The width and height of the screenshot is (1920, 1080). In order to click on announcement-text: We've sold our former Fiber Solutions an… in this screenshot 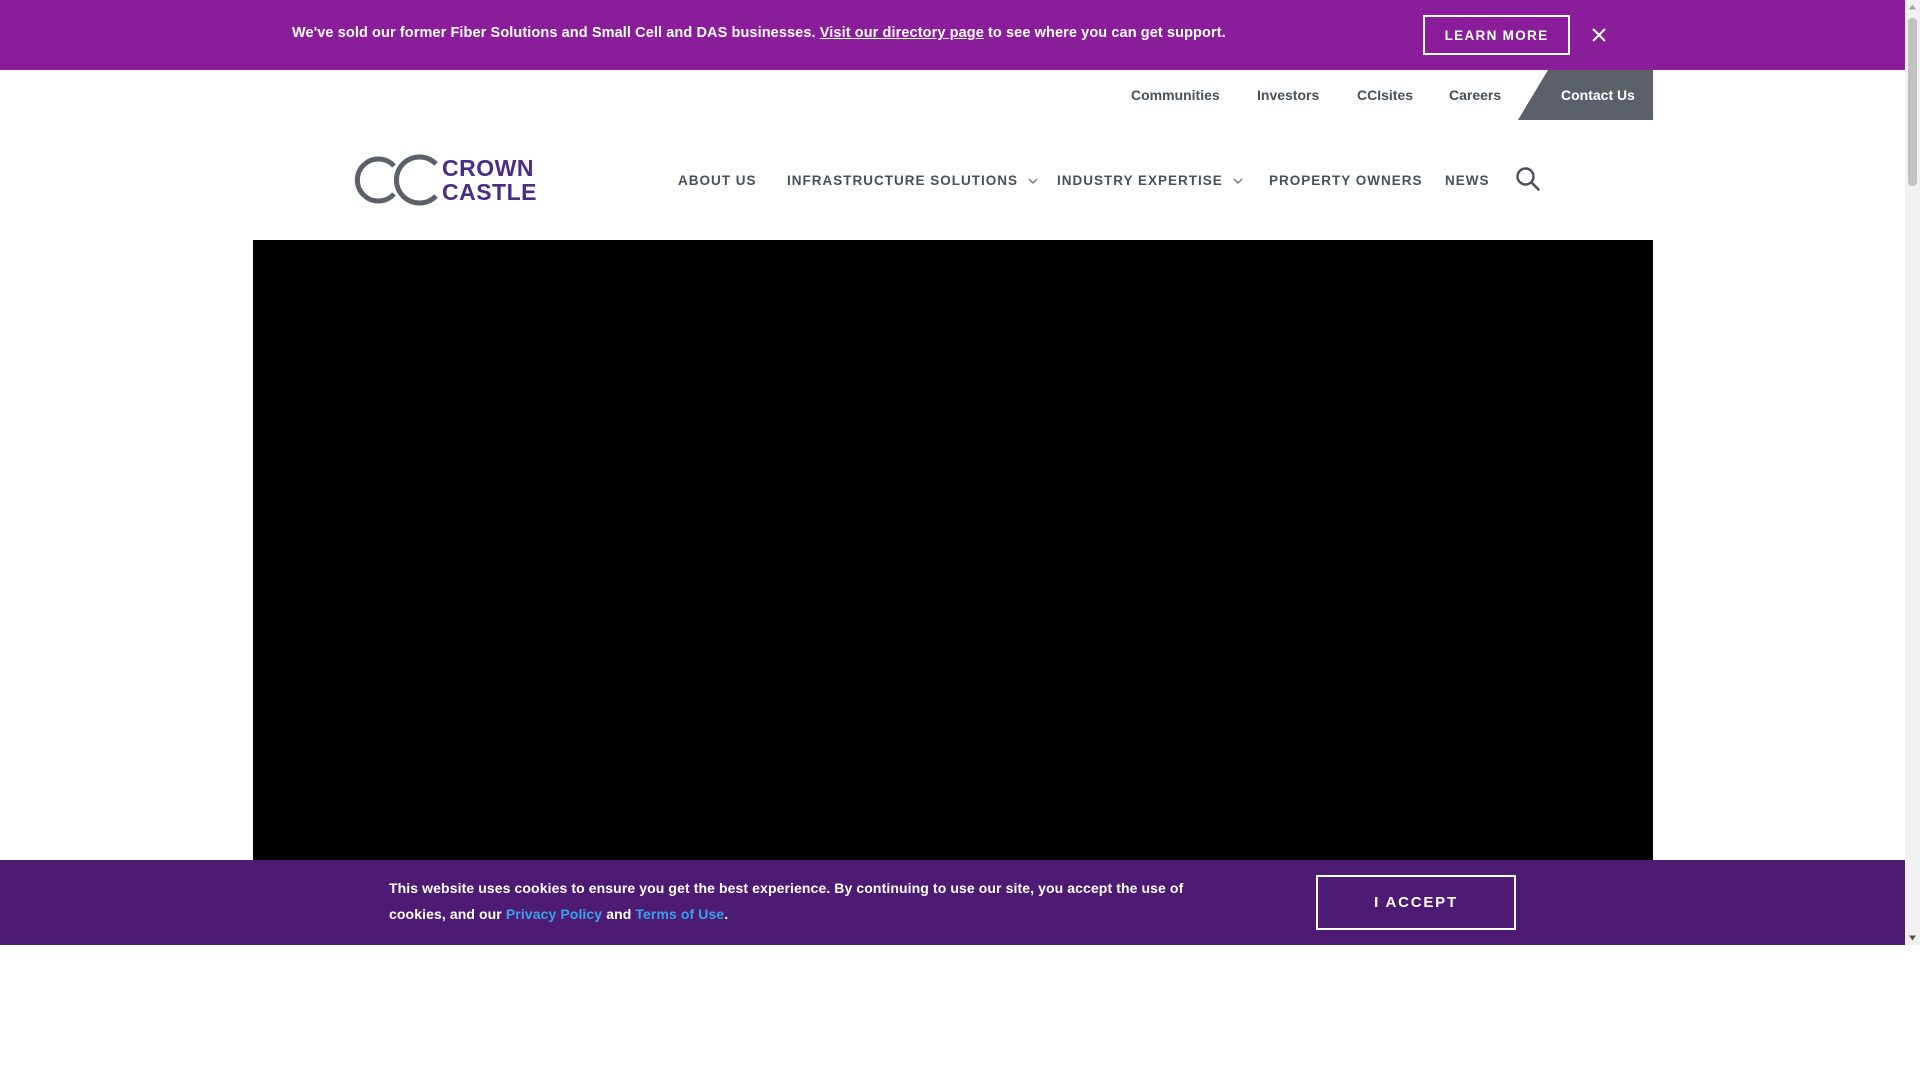, I will do `click(759, 33)`.